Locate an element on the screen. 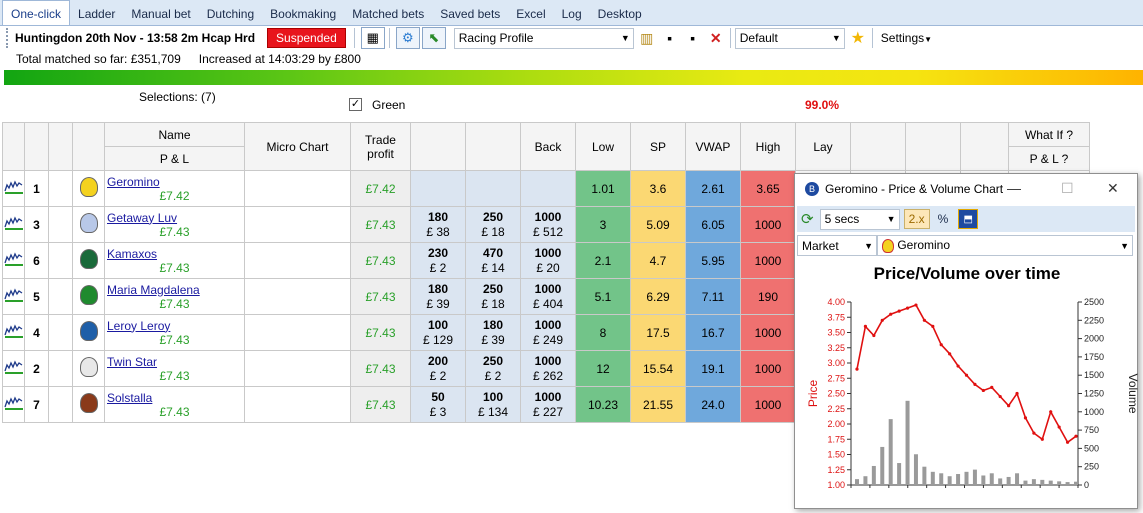  back-price-1: 1000 £ 20 is located at coordinates (548, 260).